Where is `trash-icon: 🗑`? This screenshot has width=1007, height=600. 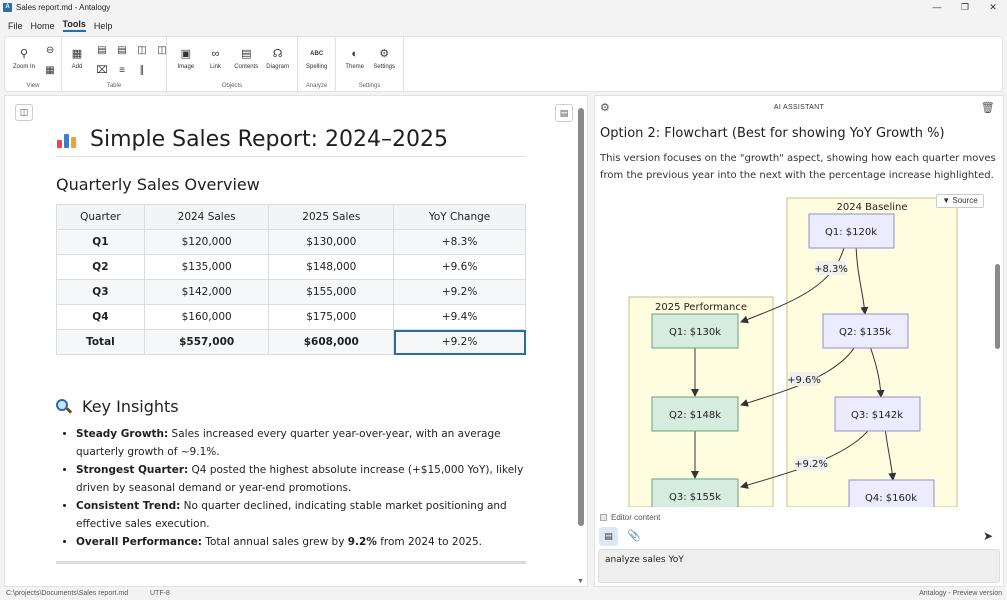
trash-icon: 🗑 is located at coordinates (988, 108).